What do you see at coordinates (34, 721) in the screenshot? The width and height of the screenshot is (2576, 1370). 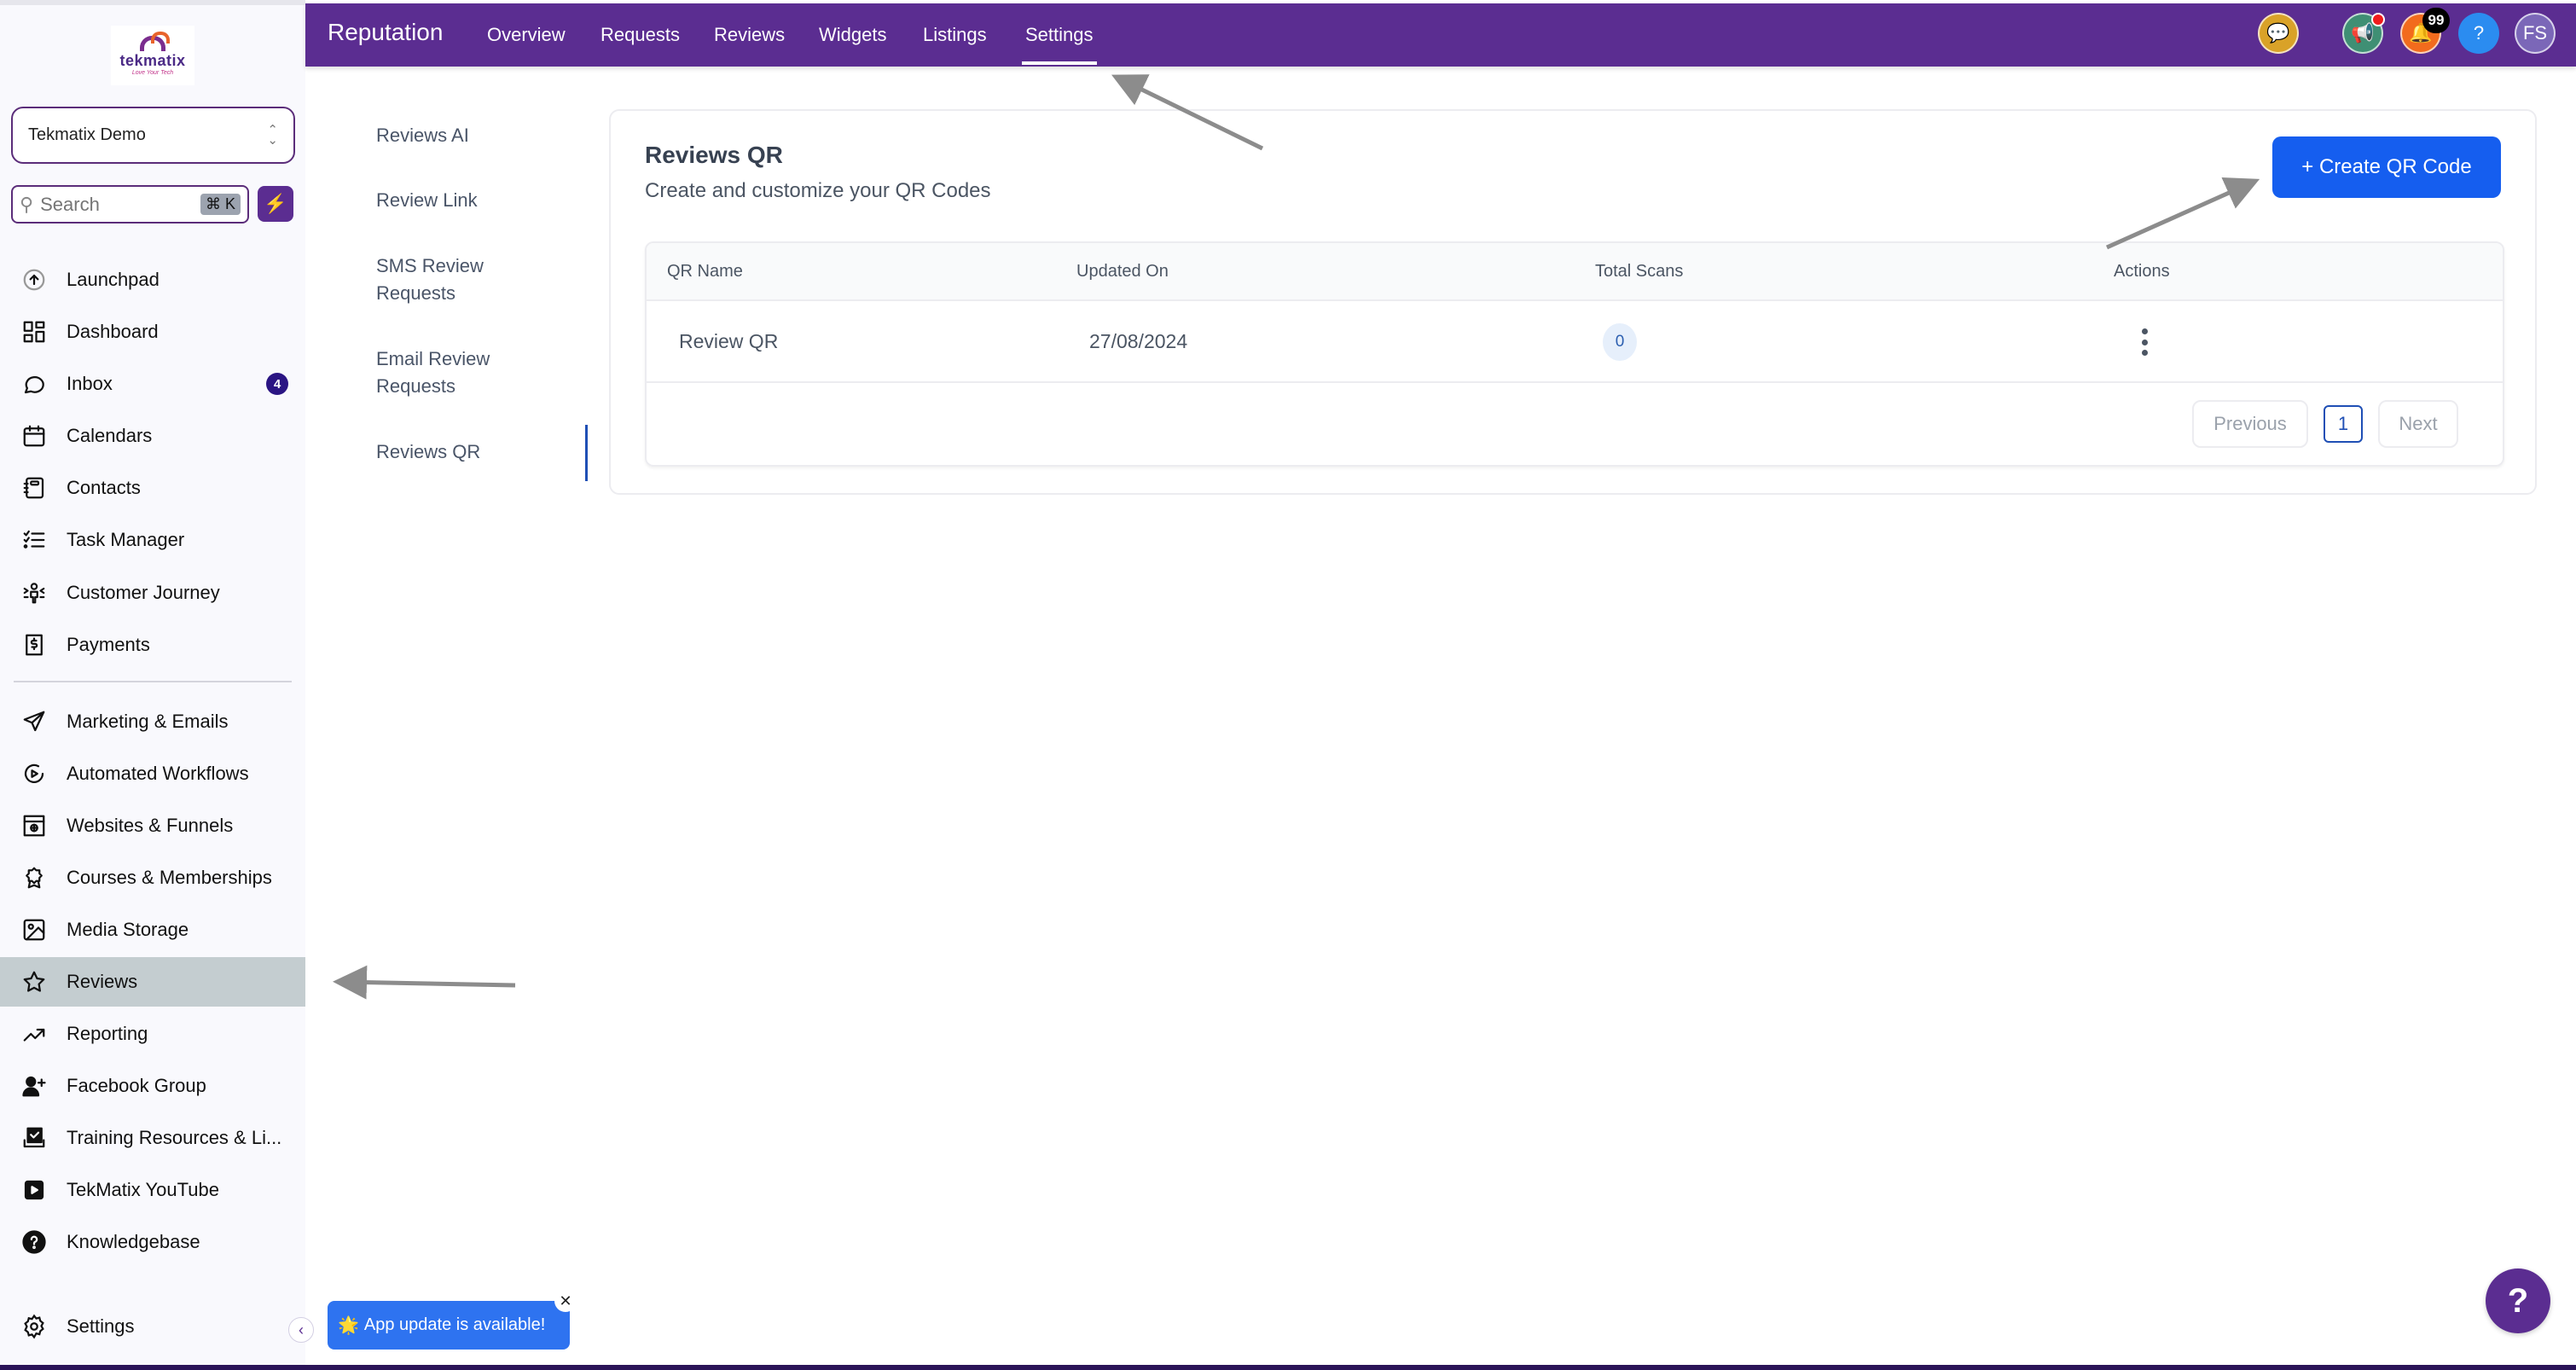 I see `send-icon` at bounding box center [34, 721].